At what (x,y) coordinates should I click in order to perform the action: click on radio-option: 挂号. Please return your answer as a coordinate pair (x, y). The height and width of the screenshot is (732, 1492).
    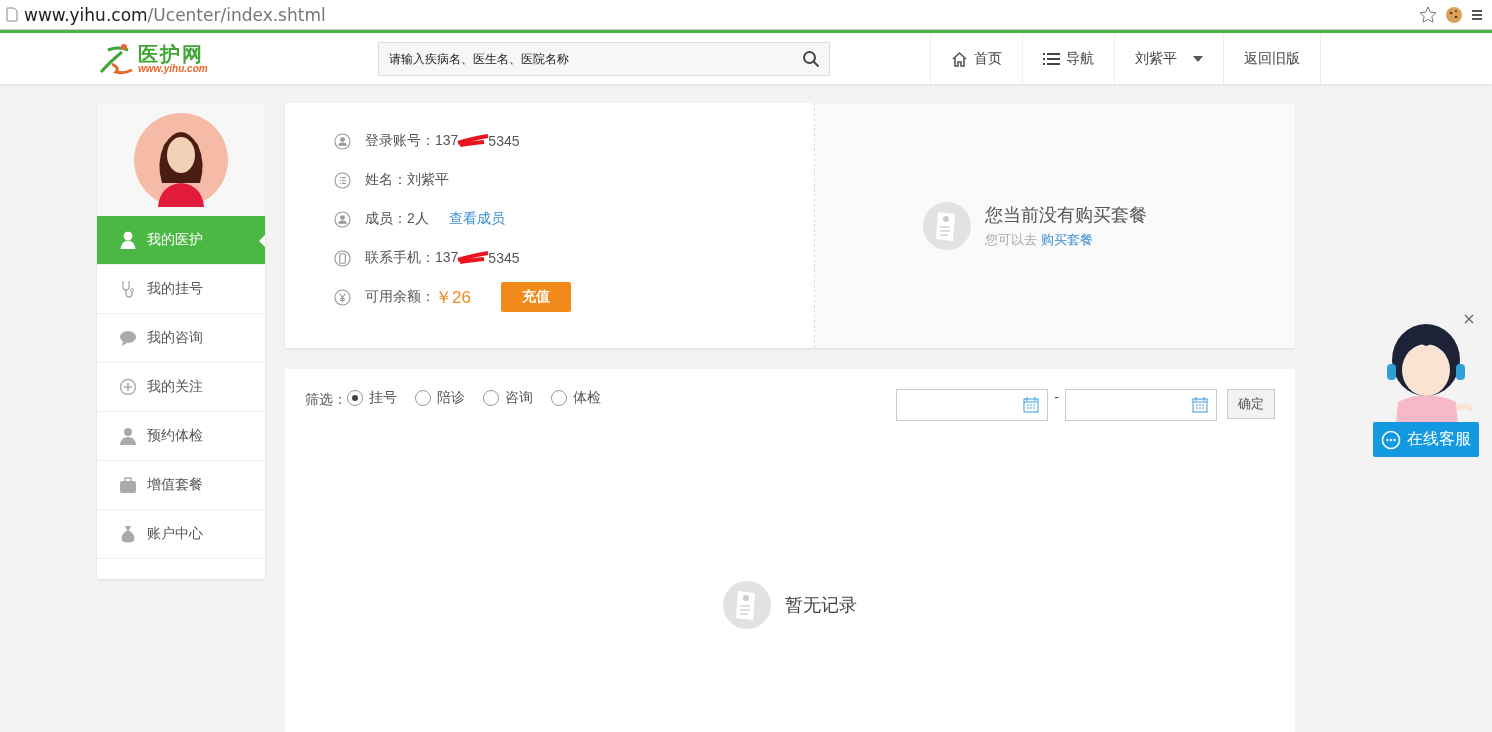
    Looking at the image, I should click on (372, 398).